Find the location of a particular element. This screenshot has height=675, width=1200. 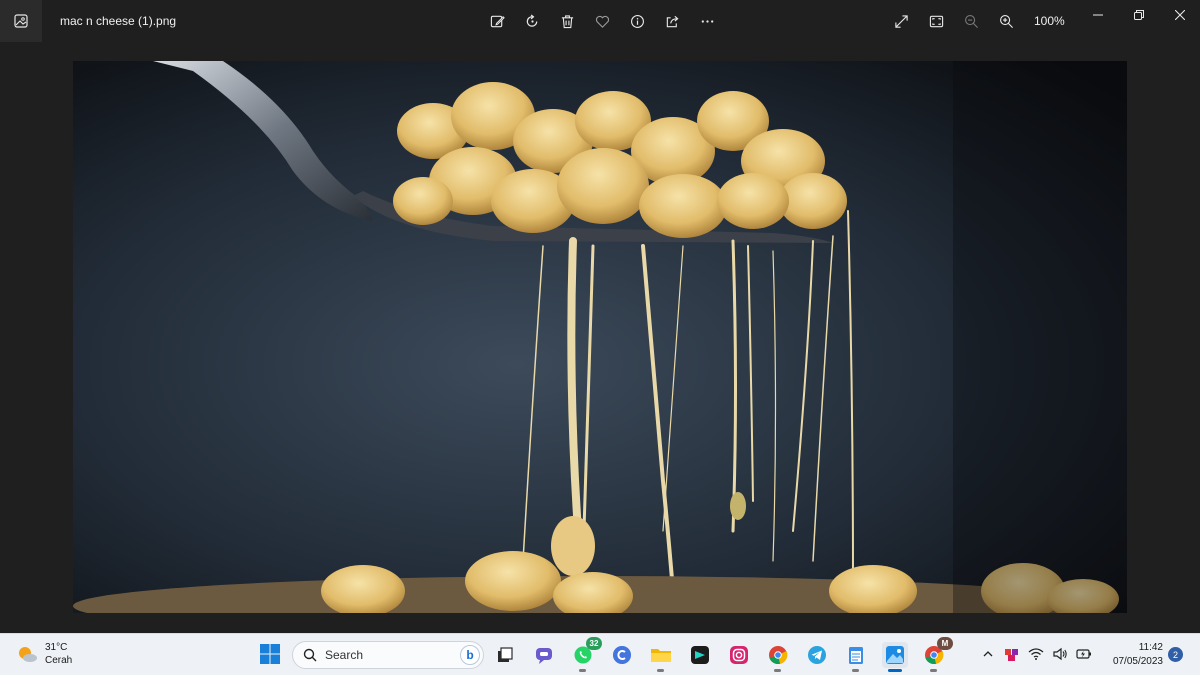

taskbar-capcut is located at coordinates (700, 655).